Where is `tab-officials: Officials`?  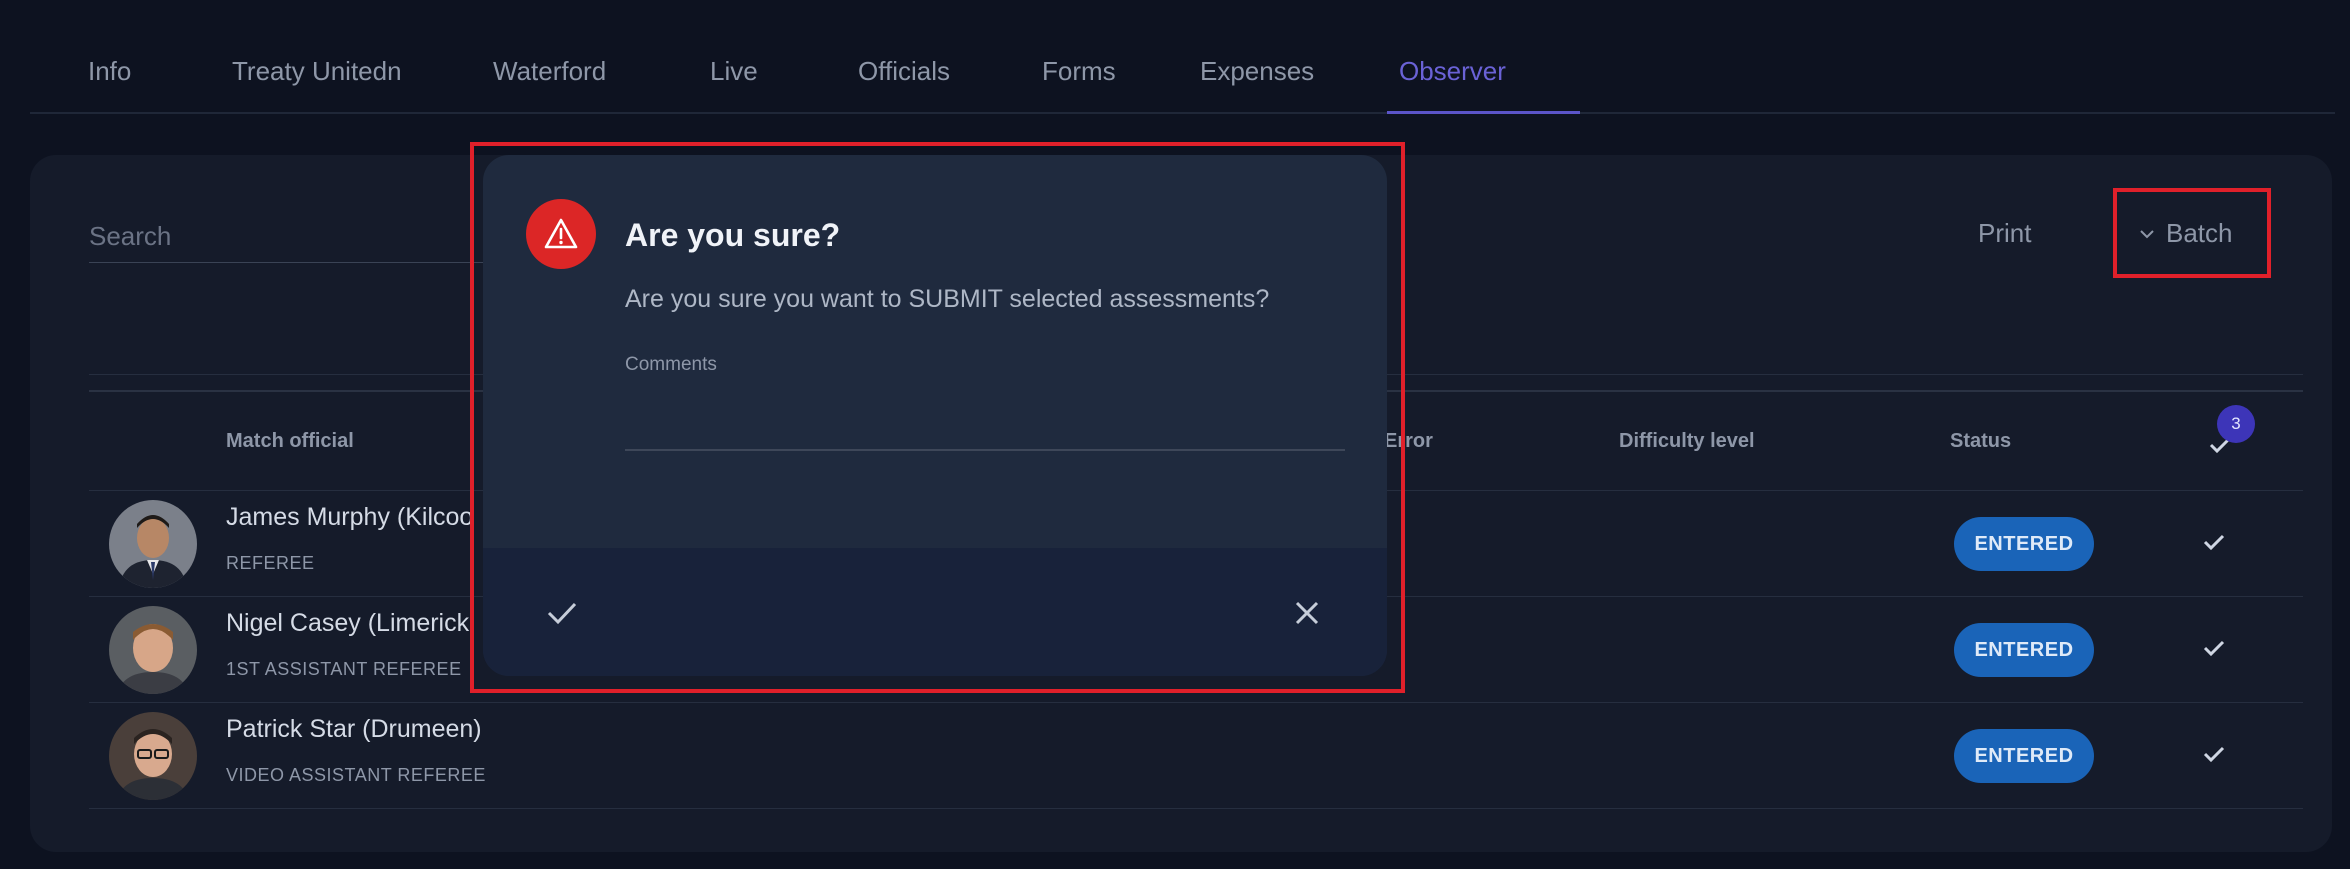 tab-officials: Officials is located at coordinates (904, 71).